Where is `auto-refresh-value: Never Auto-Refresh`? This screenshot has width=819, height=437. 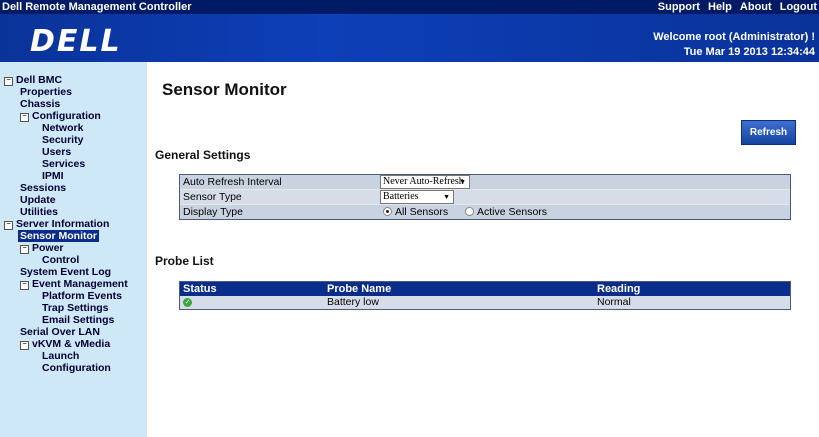 auto-refresh-value: Never Auto-Refresh is located at coordinates (423, 181).